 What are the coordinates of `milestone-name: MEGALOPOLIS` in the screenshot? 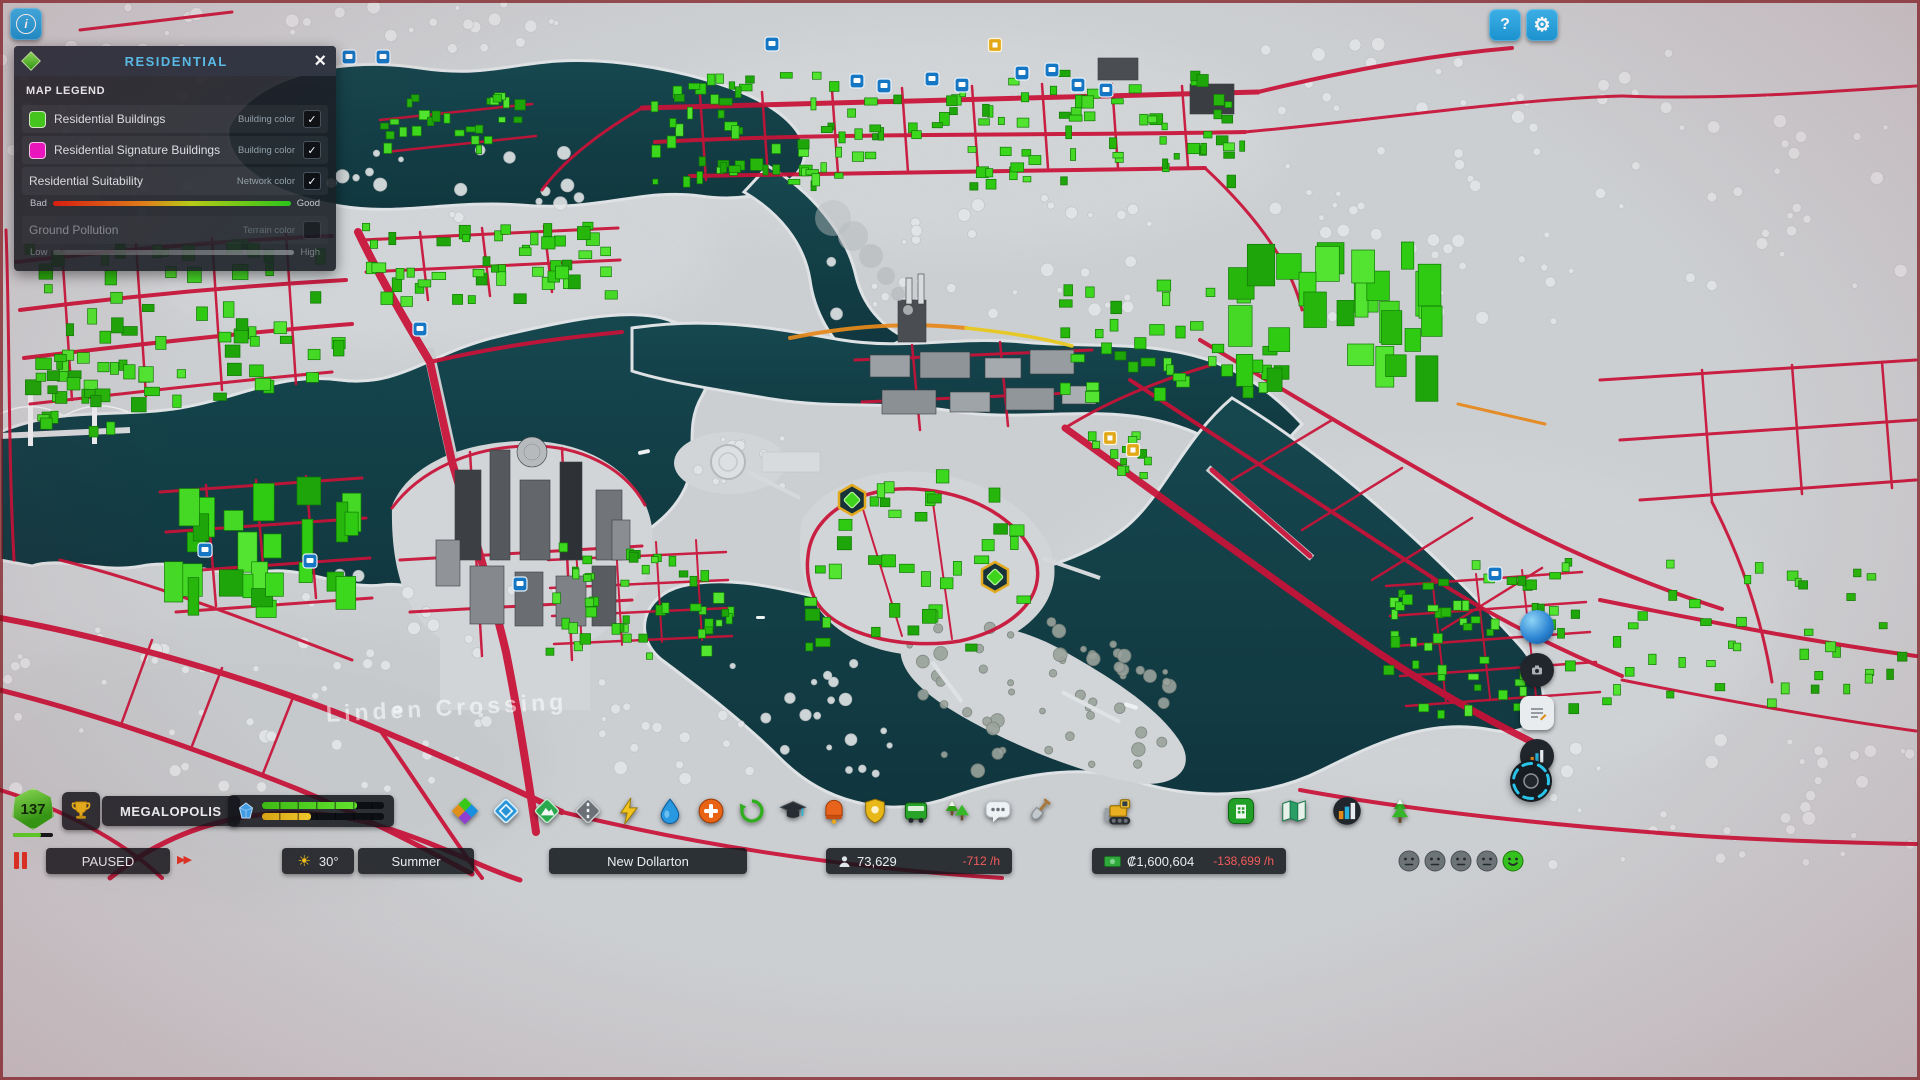 It's located at (171, 811).